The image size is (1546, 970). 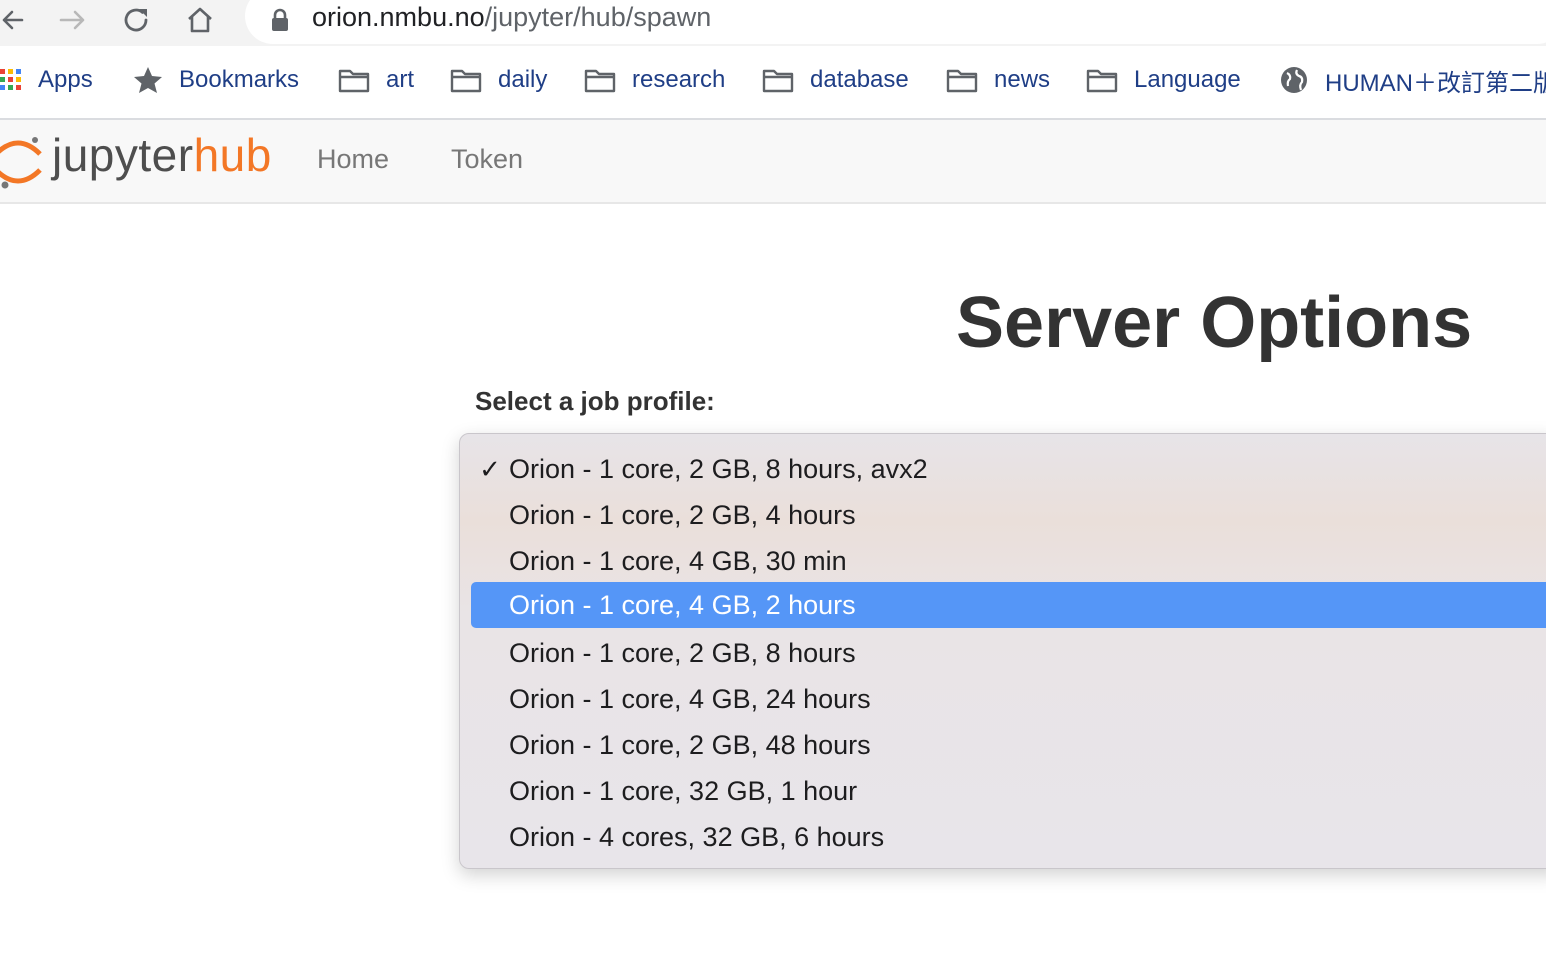 I want to click on bookmark-label: Language, so click(x=1187, y=79).